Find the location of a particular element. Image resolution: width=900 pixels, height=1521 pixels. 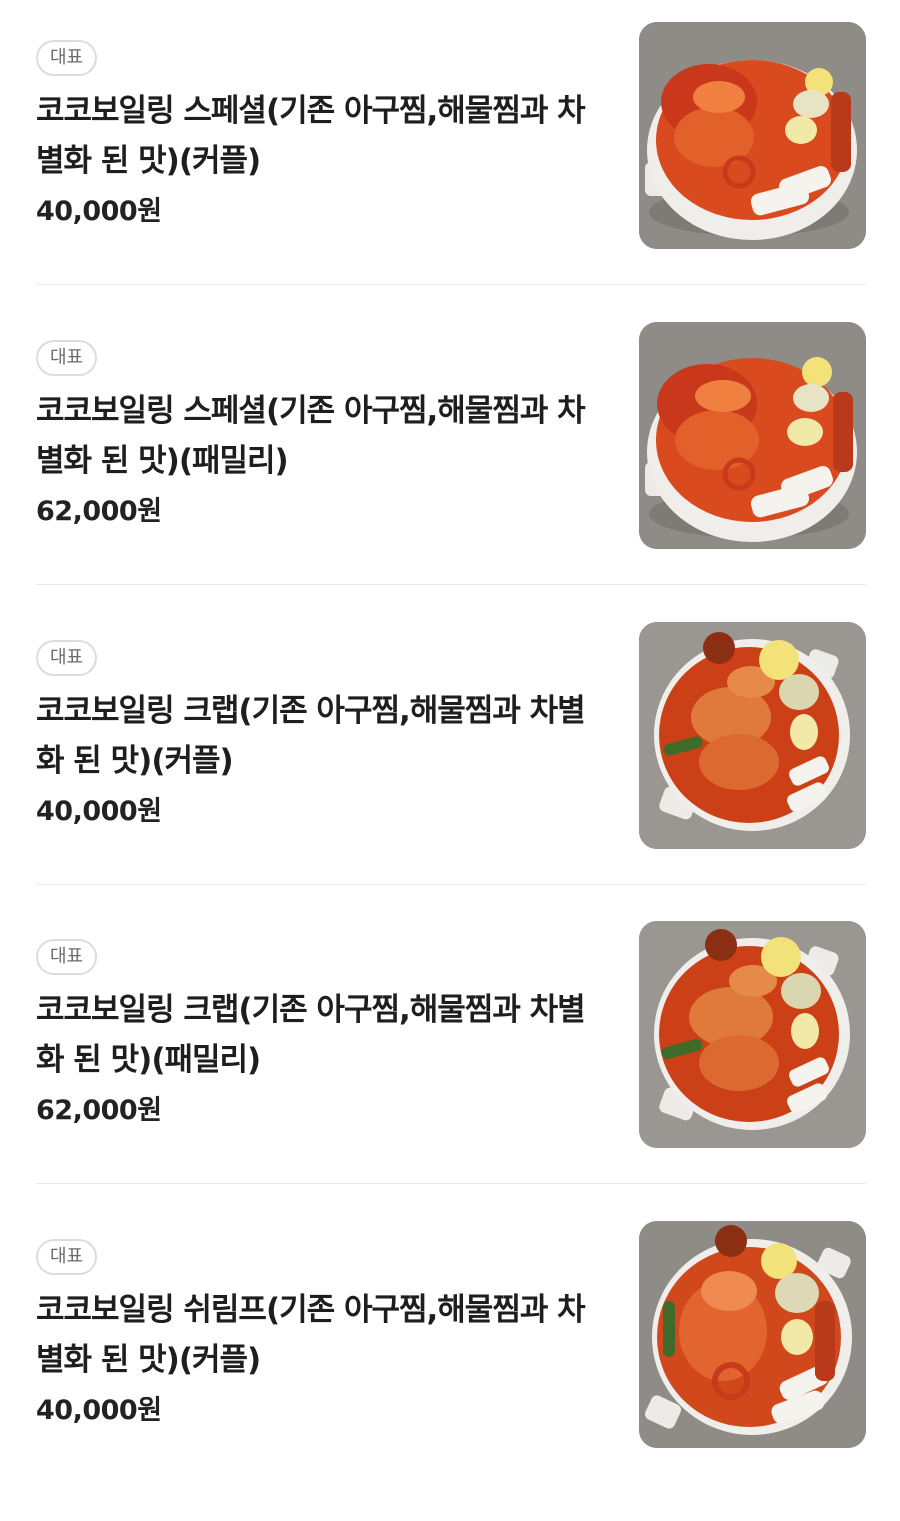

seafood-boil-shrimp-photo is located at coordinates (752, 1334).